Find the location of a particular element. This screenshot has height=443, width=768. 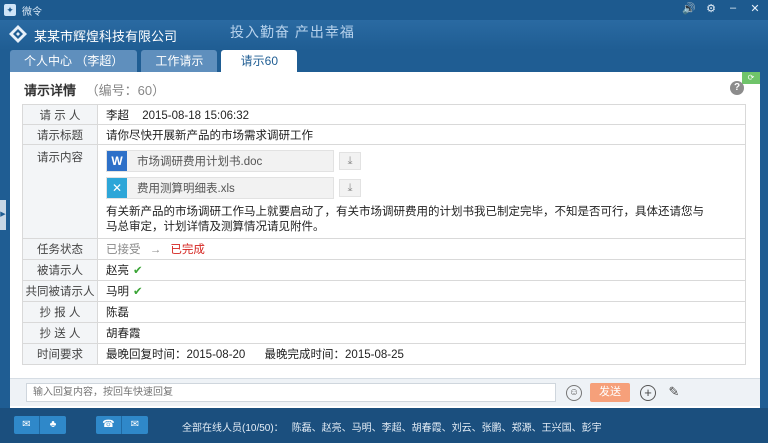

status-completed: 已完成 is located at coordinates (187, 250).